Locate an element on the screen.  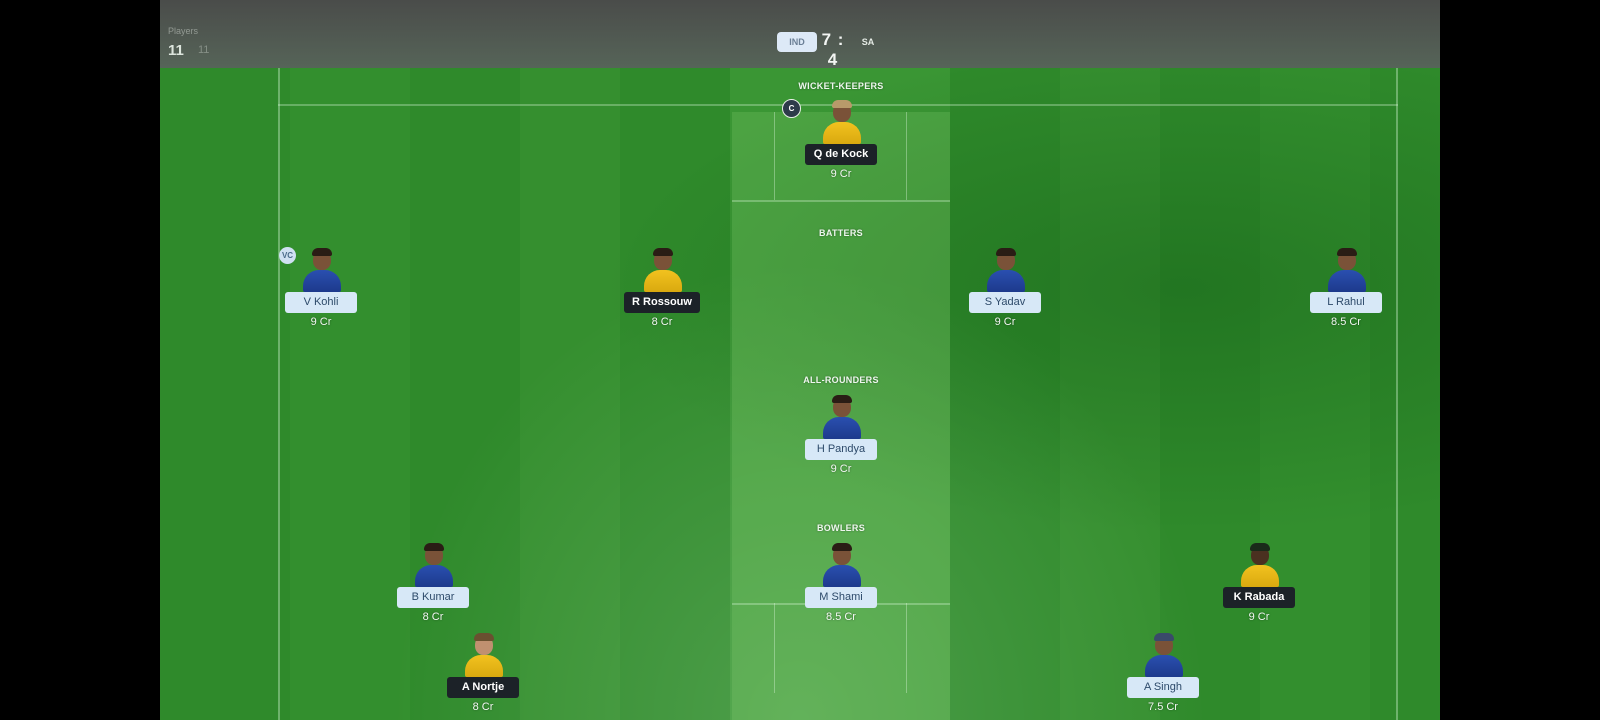
player-card: M Shami 8.5 Cr is located at coordinates (841, 583).